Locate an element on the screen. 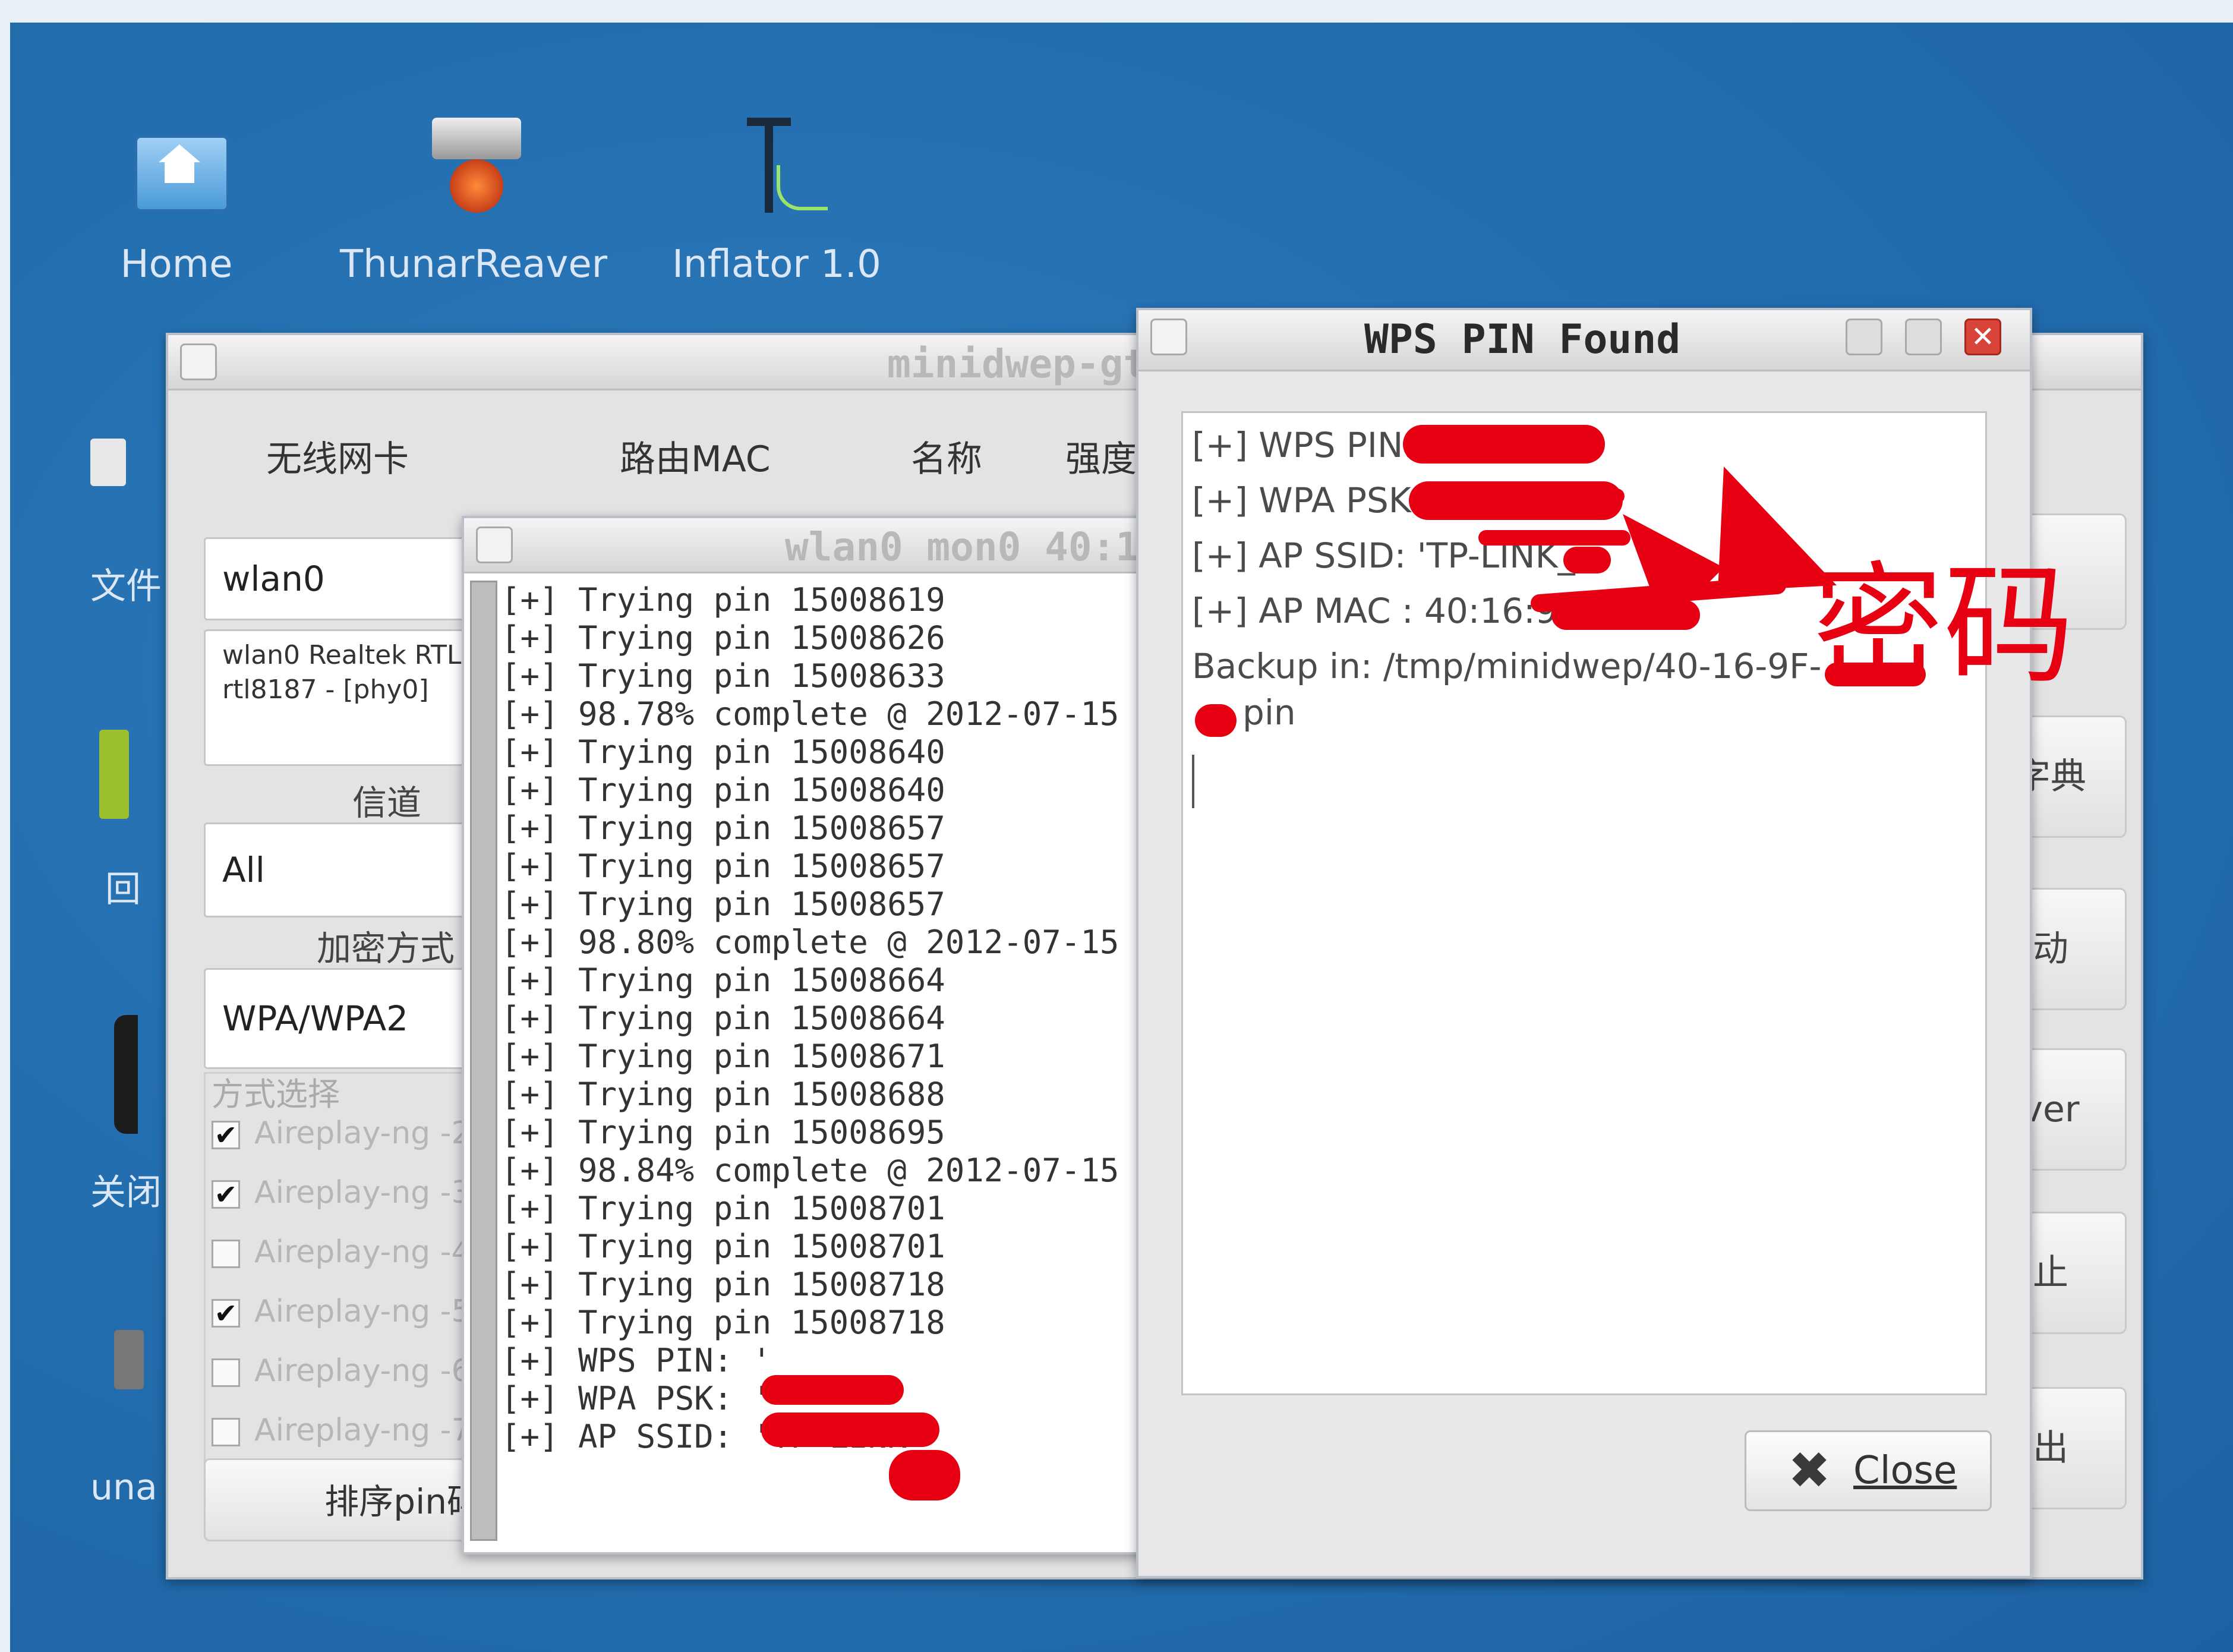 This screenshot has height=1652, width=2233. reaver-small-icon is located at coordinates (129, 1359).